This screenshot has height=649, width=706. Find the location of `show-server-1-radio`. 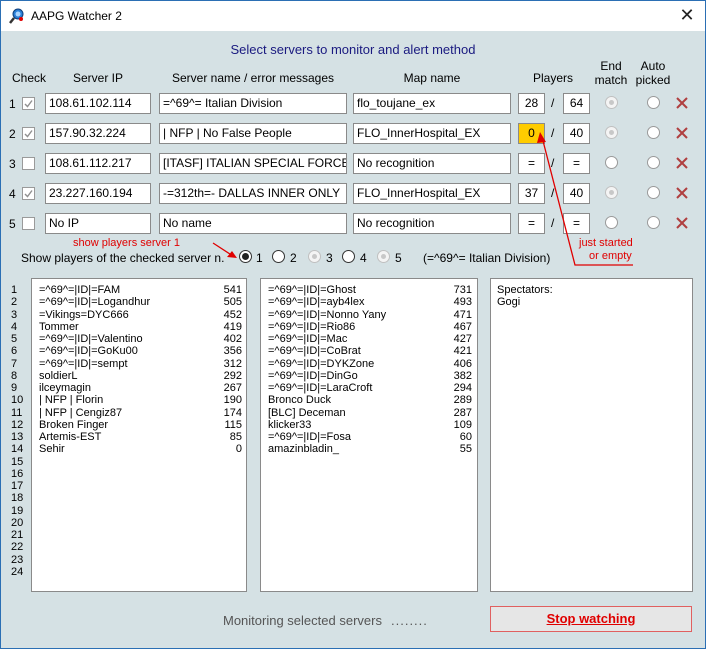

show-server-1-radio is located at coordinates (245, 256).